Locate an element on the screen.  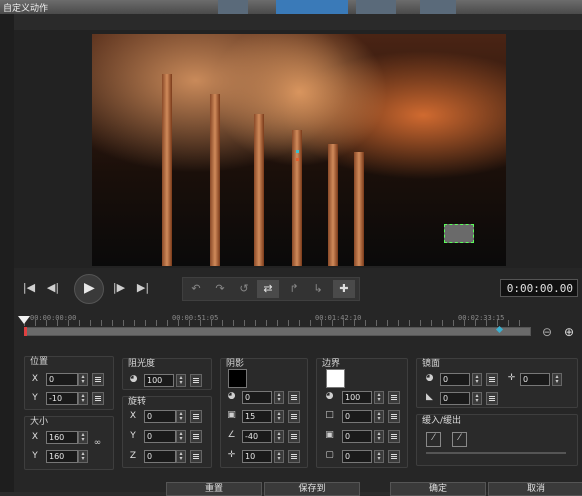
zoom-in-icon: ⊕ is located at coordinates (569, 332).